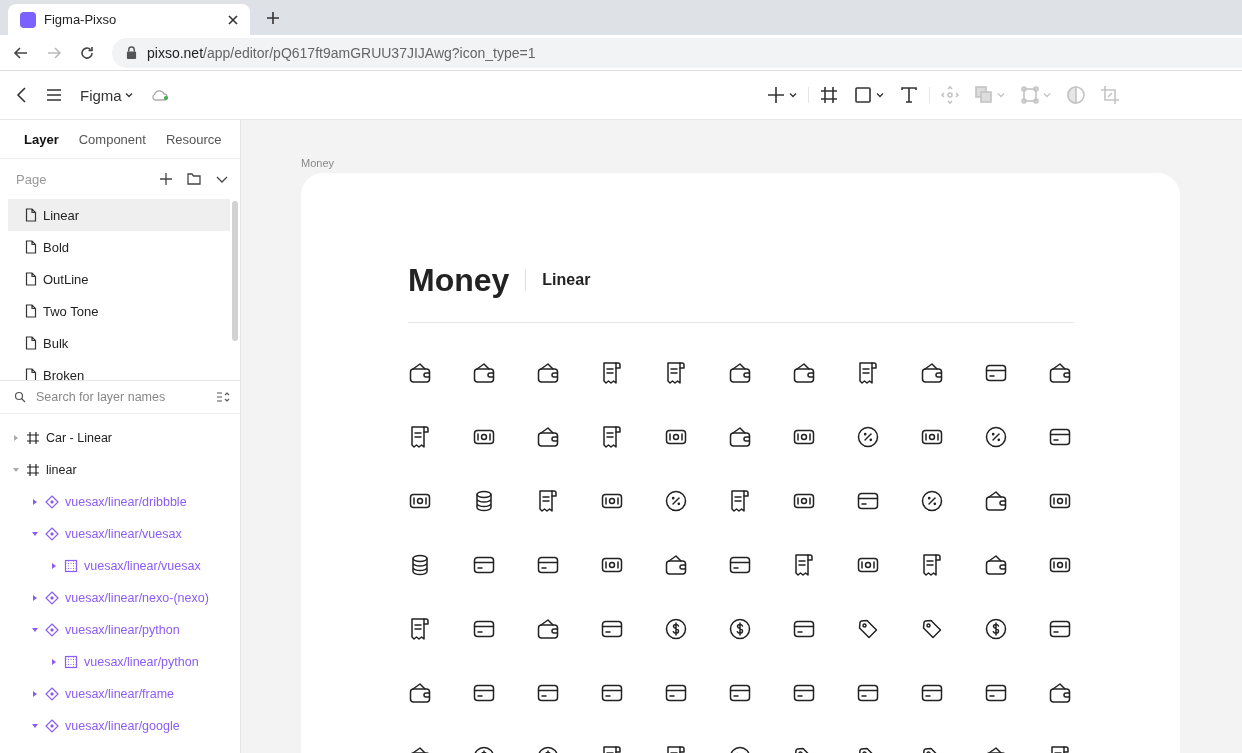 This screenshot has width=1242, height=753. What do you see at coordinates (81, 19) in the screenshot?
I see `tab-title: Figma-Pixso` at bounding box center [81, 19].